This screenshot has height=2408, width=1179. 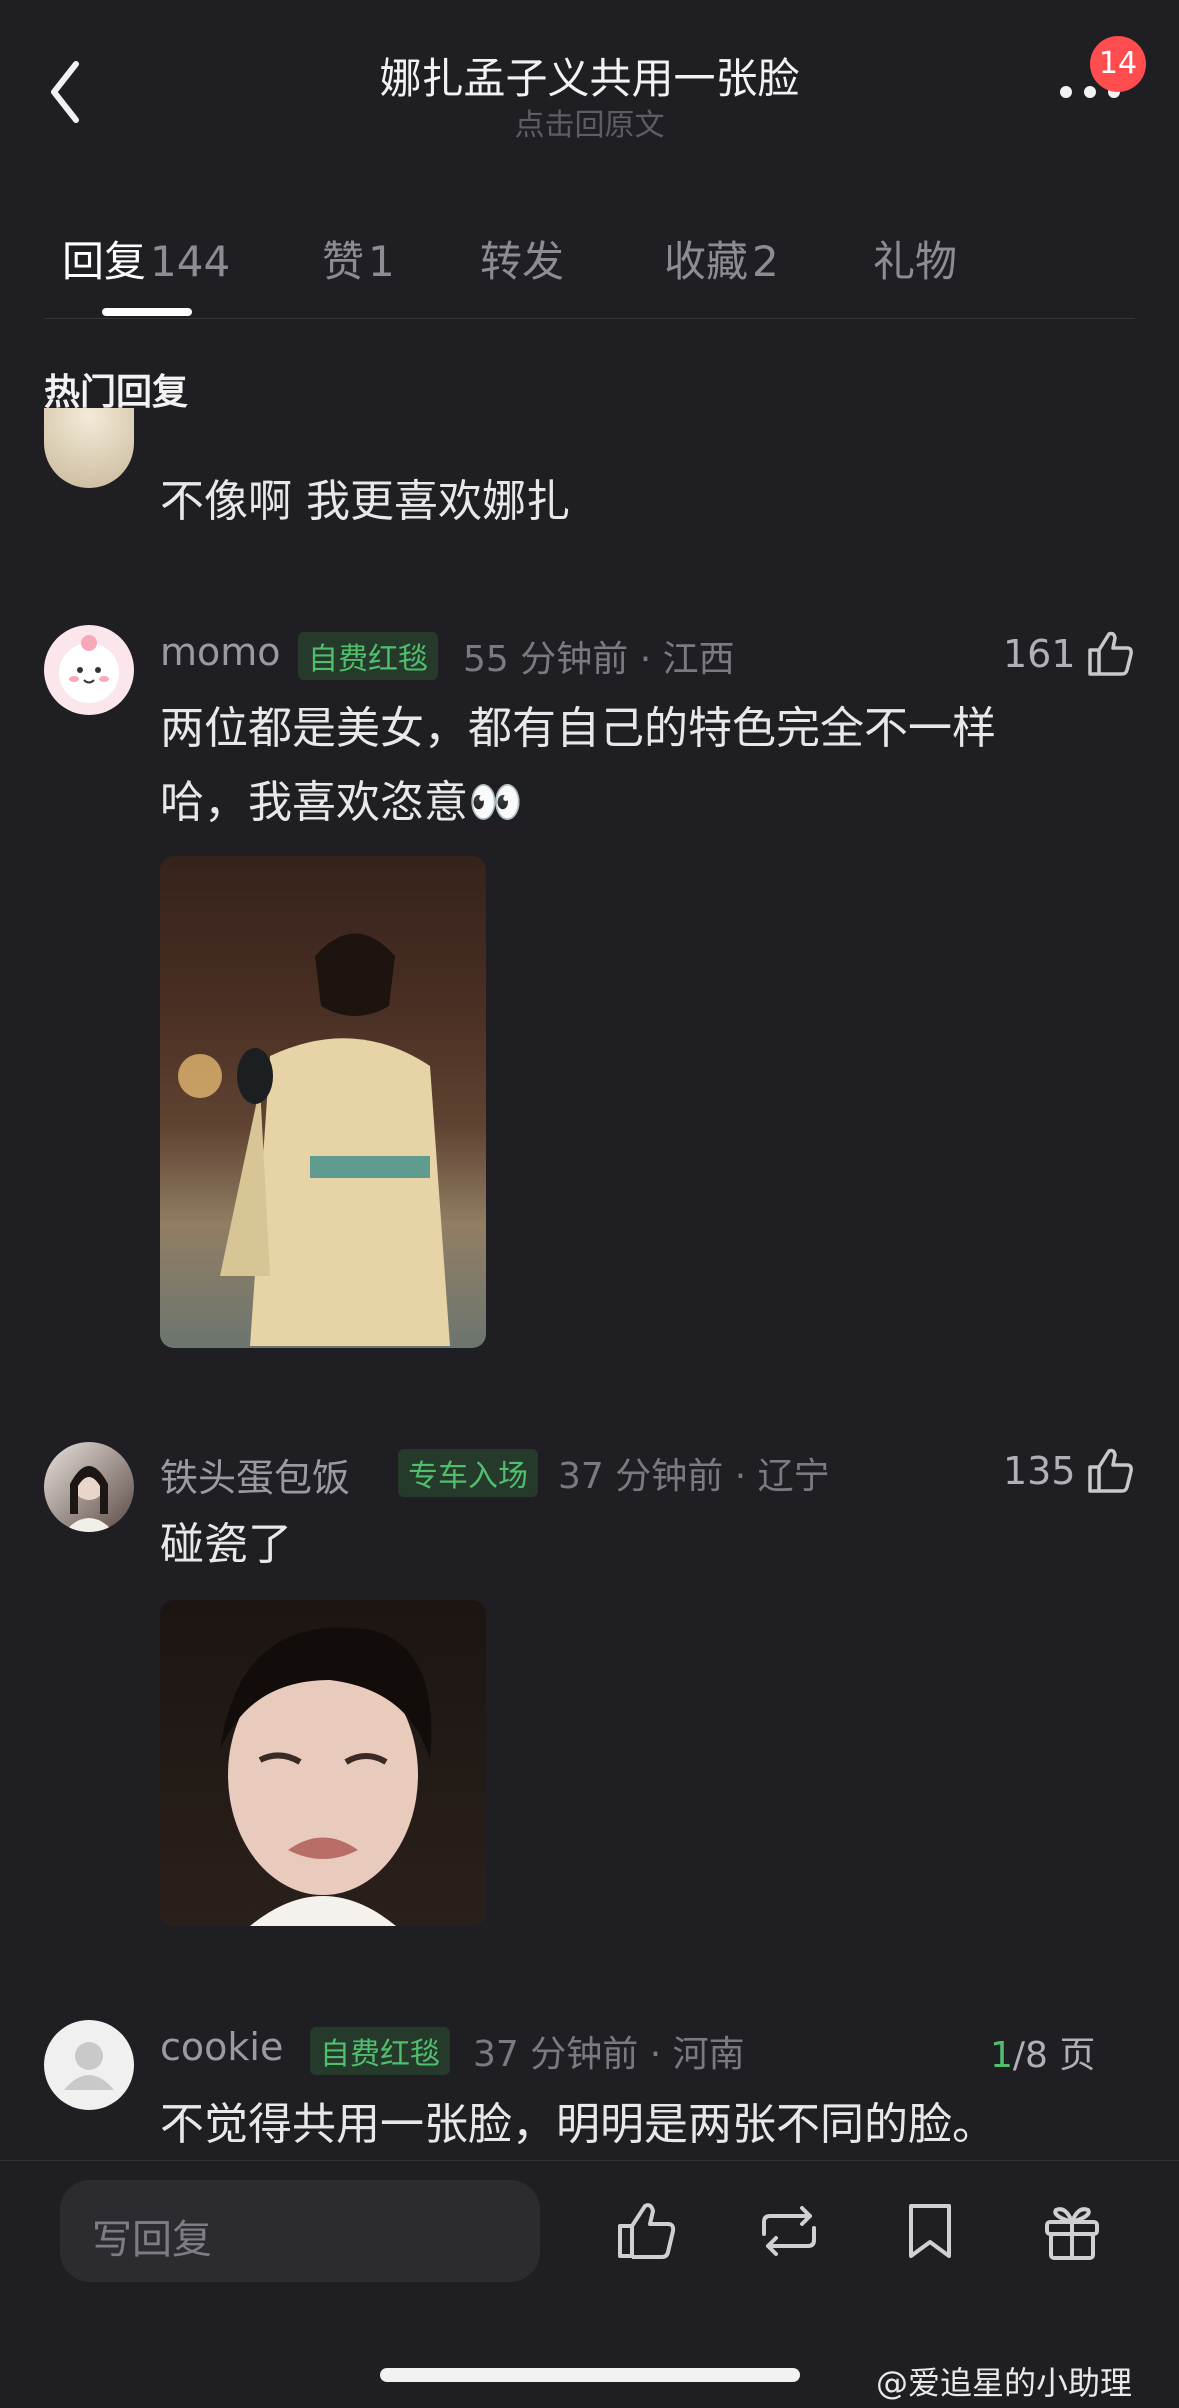 What do you see at coordinates (930, 2231) in the screenshot?
I see `bookmark-icon` at bounding box center [930, 2231].